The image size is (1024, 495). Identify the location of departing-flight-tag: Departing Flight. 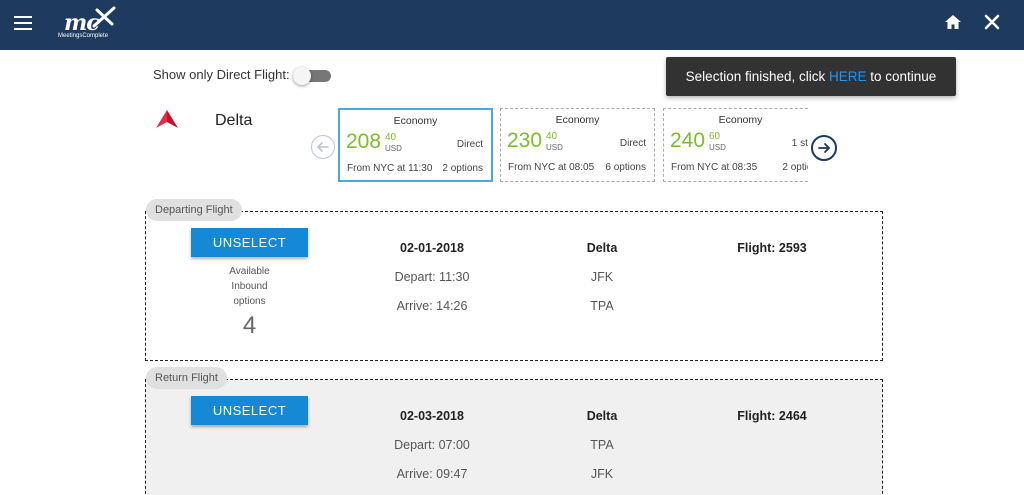
(194, 210).